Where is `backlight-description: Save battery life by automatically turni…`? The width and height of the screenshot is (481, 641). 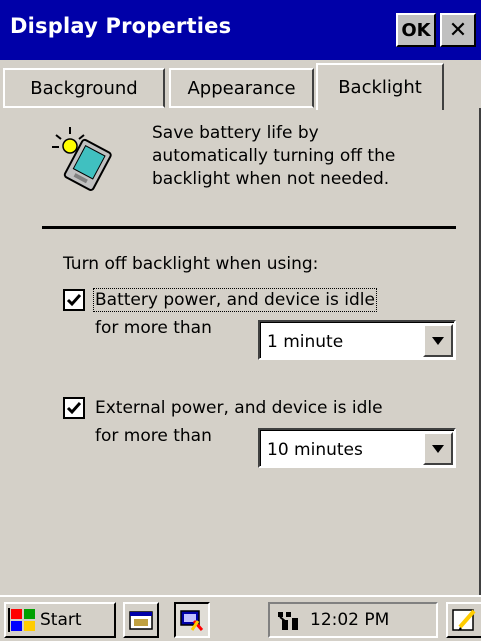 backlight-description: Save battery life by automatically turni… is located at coordinates (312, 156).